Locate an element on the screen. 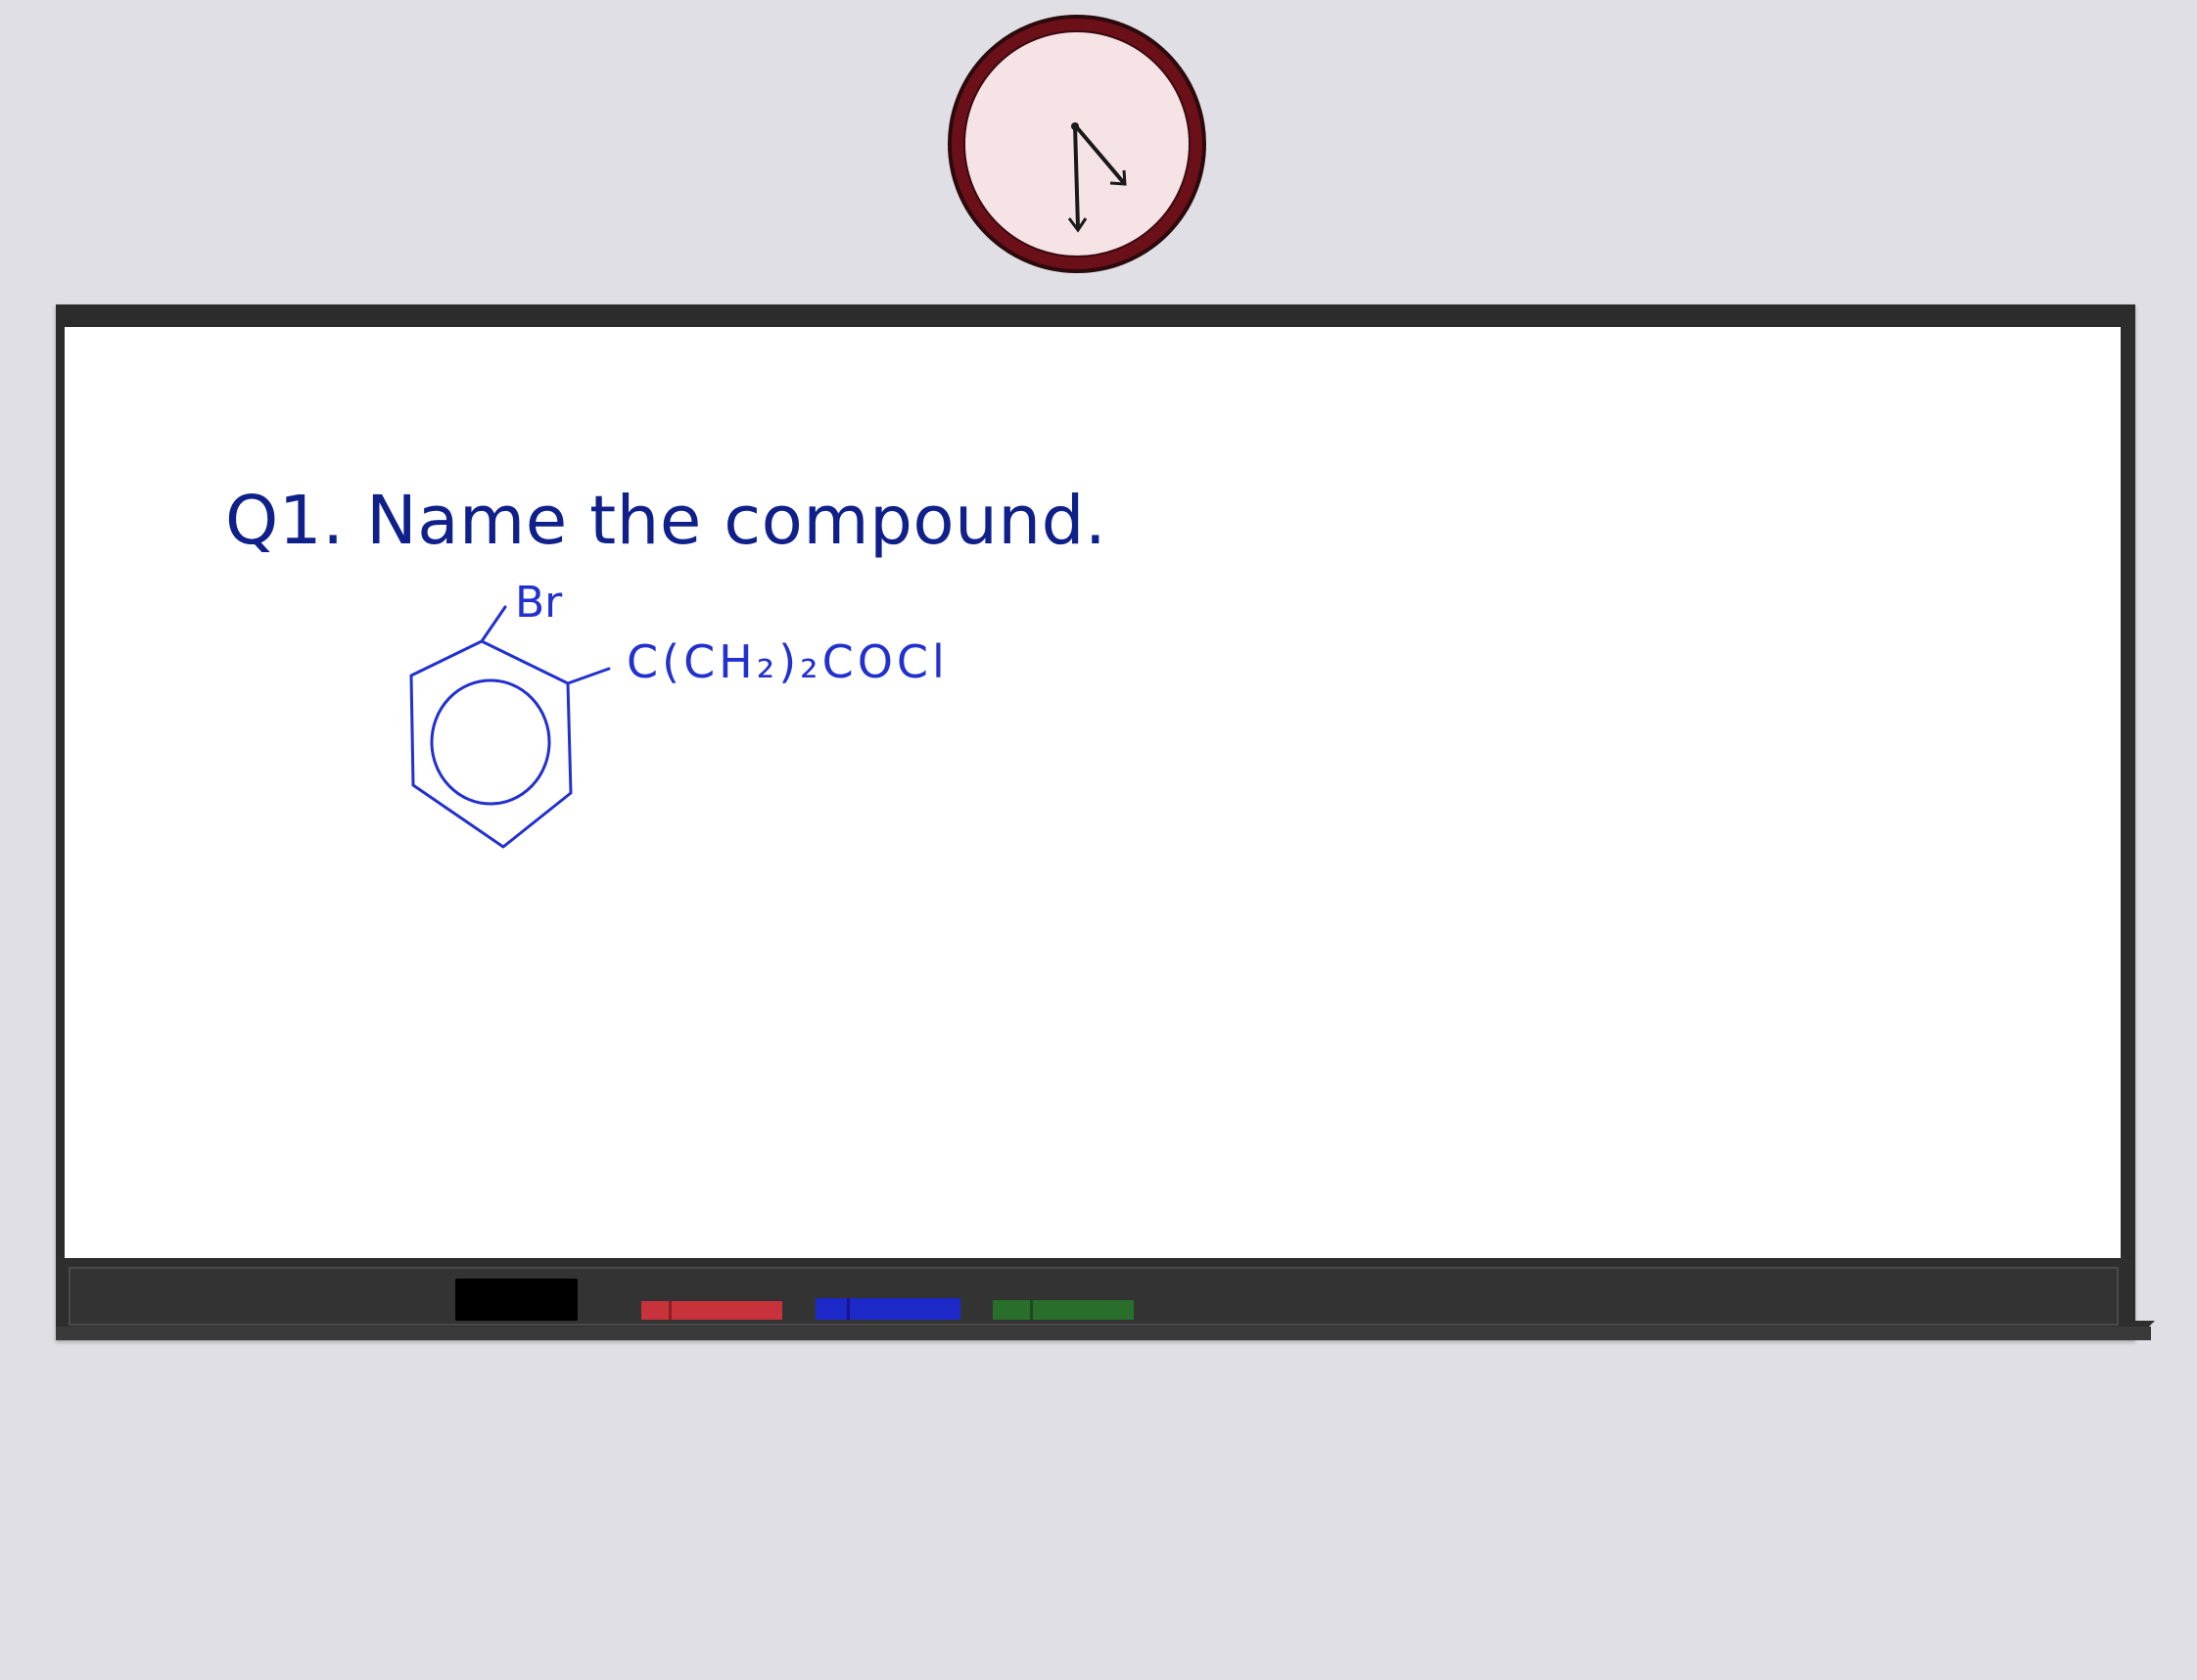  side-chain-label: C(CH₂)₂COCl is located at coordinates (788, 661).